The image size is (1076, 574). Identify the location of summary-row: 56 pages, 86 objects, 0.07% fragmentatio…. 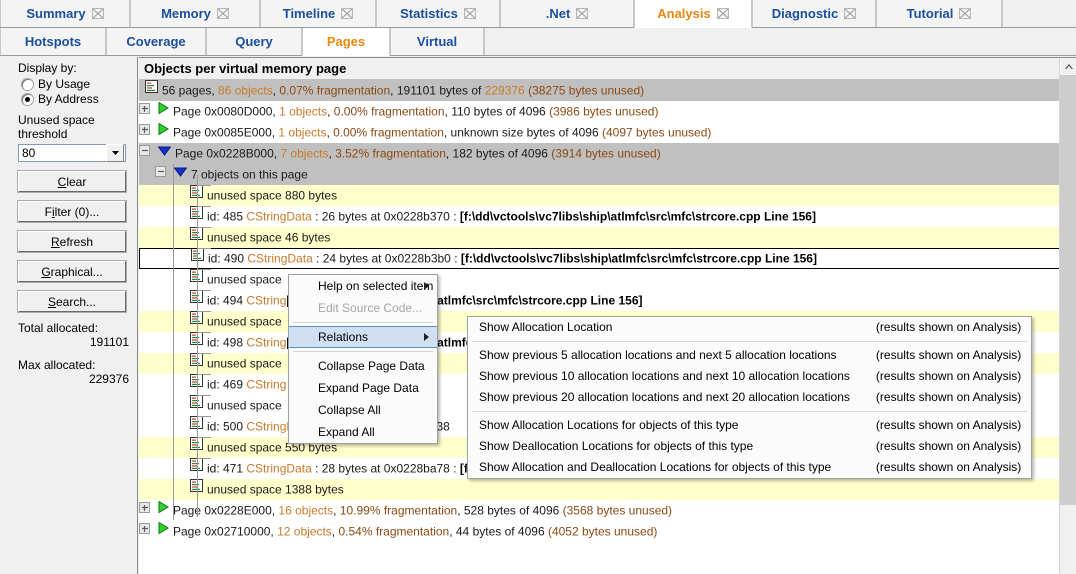
(607, 90).